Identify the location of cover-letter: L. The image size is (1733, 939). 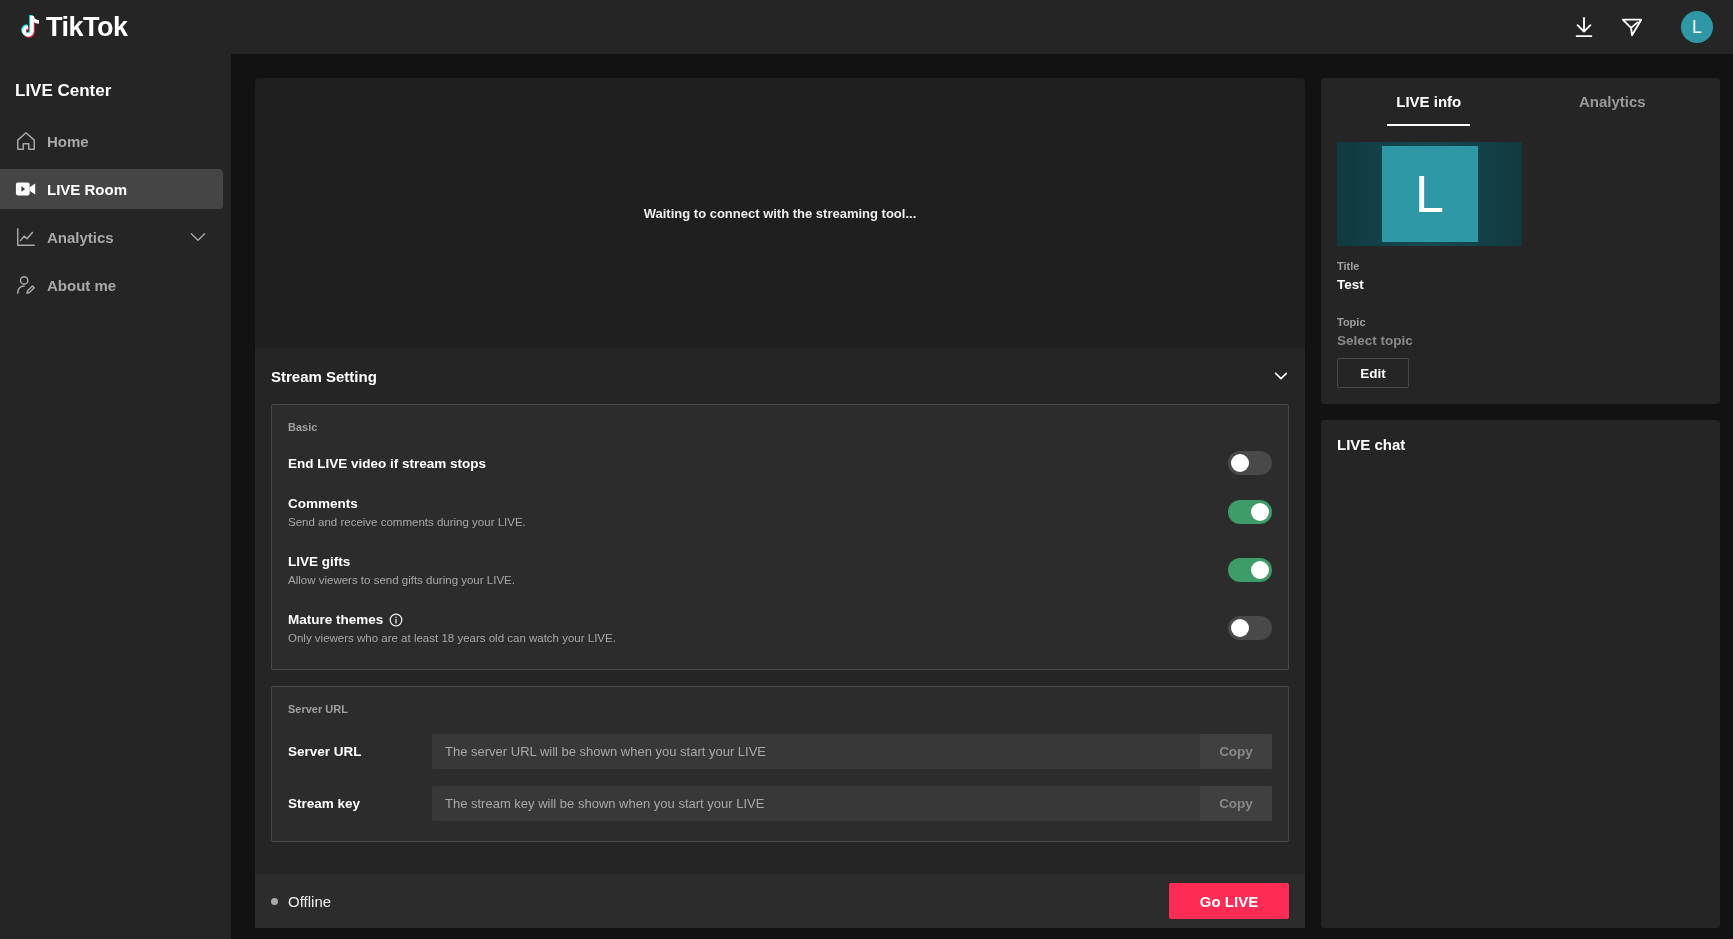
(1429, 194).